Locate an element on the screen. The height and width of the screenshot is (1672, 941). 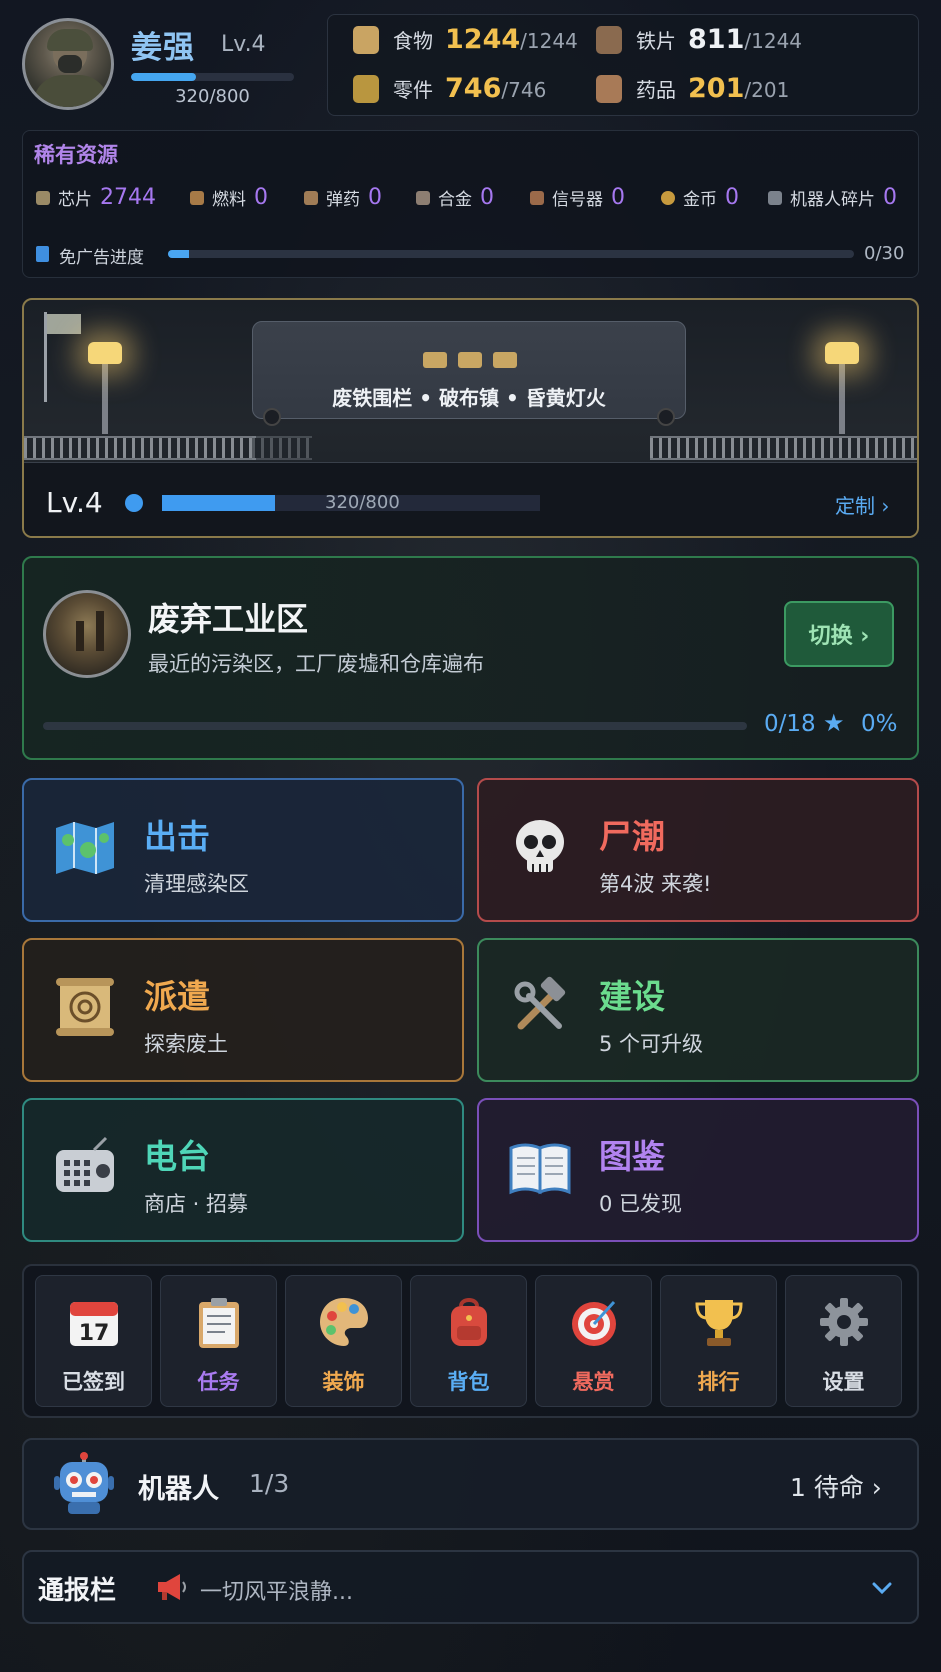
tile-subtitle: 商店 · 招募 is located at coordinates (196, 1204).